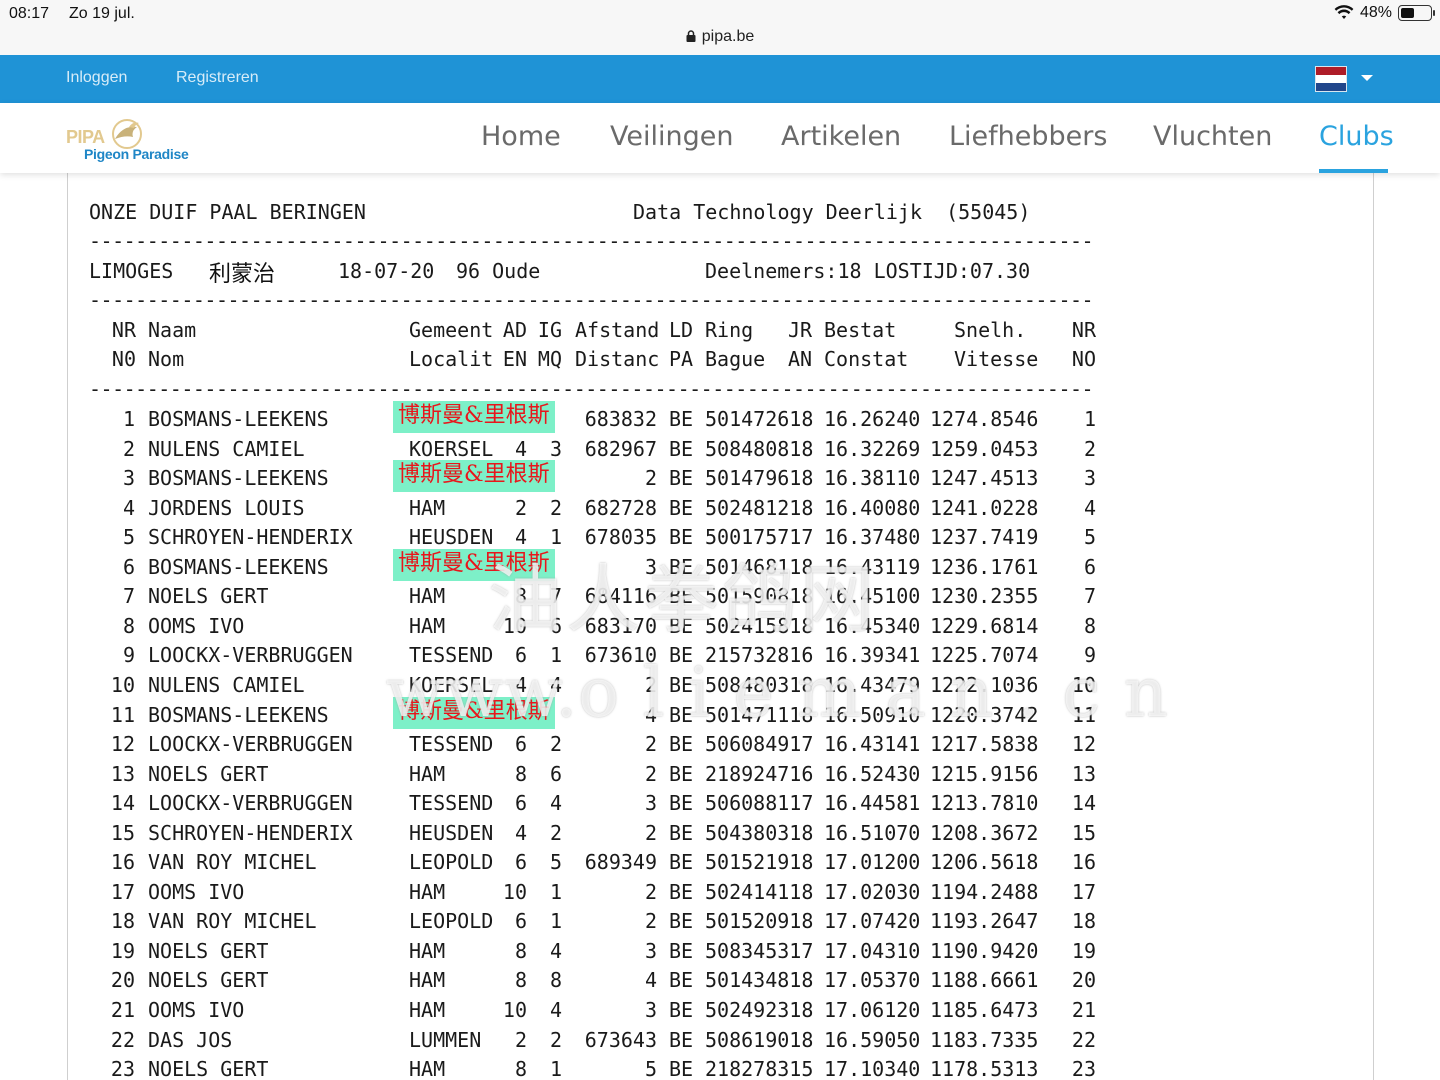 The height and width of the screenshot is (1080, 1440). What do you see at coordinates (1416, 13) in the screenshot?
I see `battery-icon` at bounding box center [1416, 13].